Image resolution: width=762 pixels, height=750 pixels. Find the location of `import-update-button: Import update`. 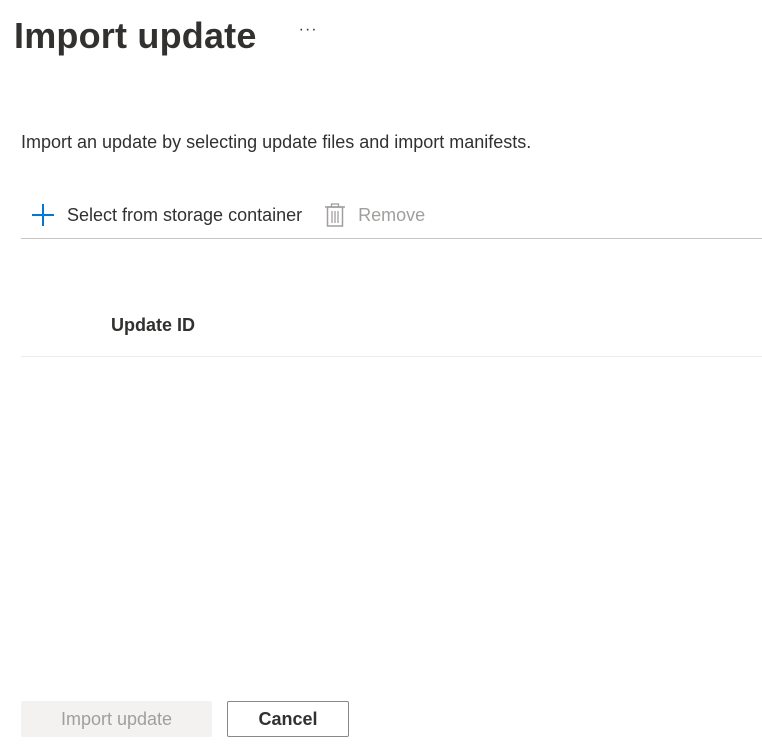

import-update-button: Import update is located at coordinates (116, 719).